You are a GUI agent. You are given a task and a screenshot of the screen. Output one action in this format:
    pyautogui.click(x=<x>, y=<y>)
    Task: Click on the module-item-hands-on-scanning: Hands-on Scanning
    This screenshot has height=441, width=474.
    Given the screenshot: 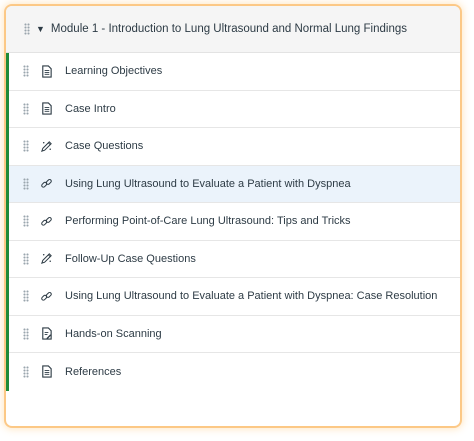 What is the action you would take?
    pyautogui.click(x=234, y=334)
    